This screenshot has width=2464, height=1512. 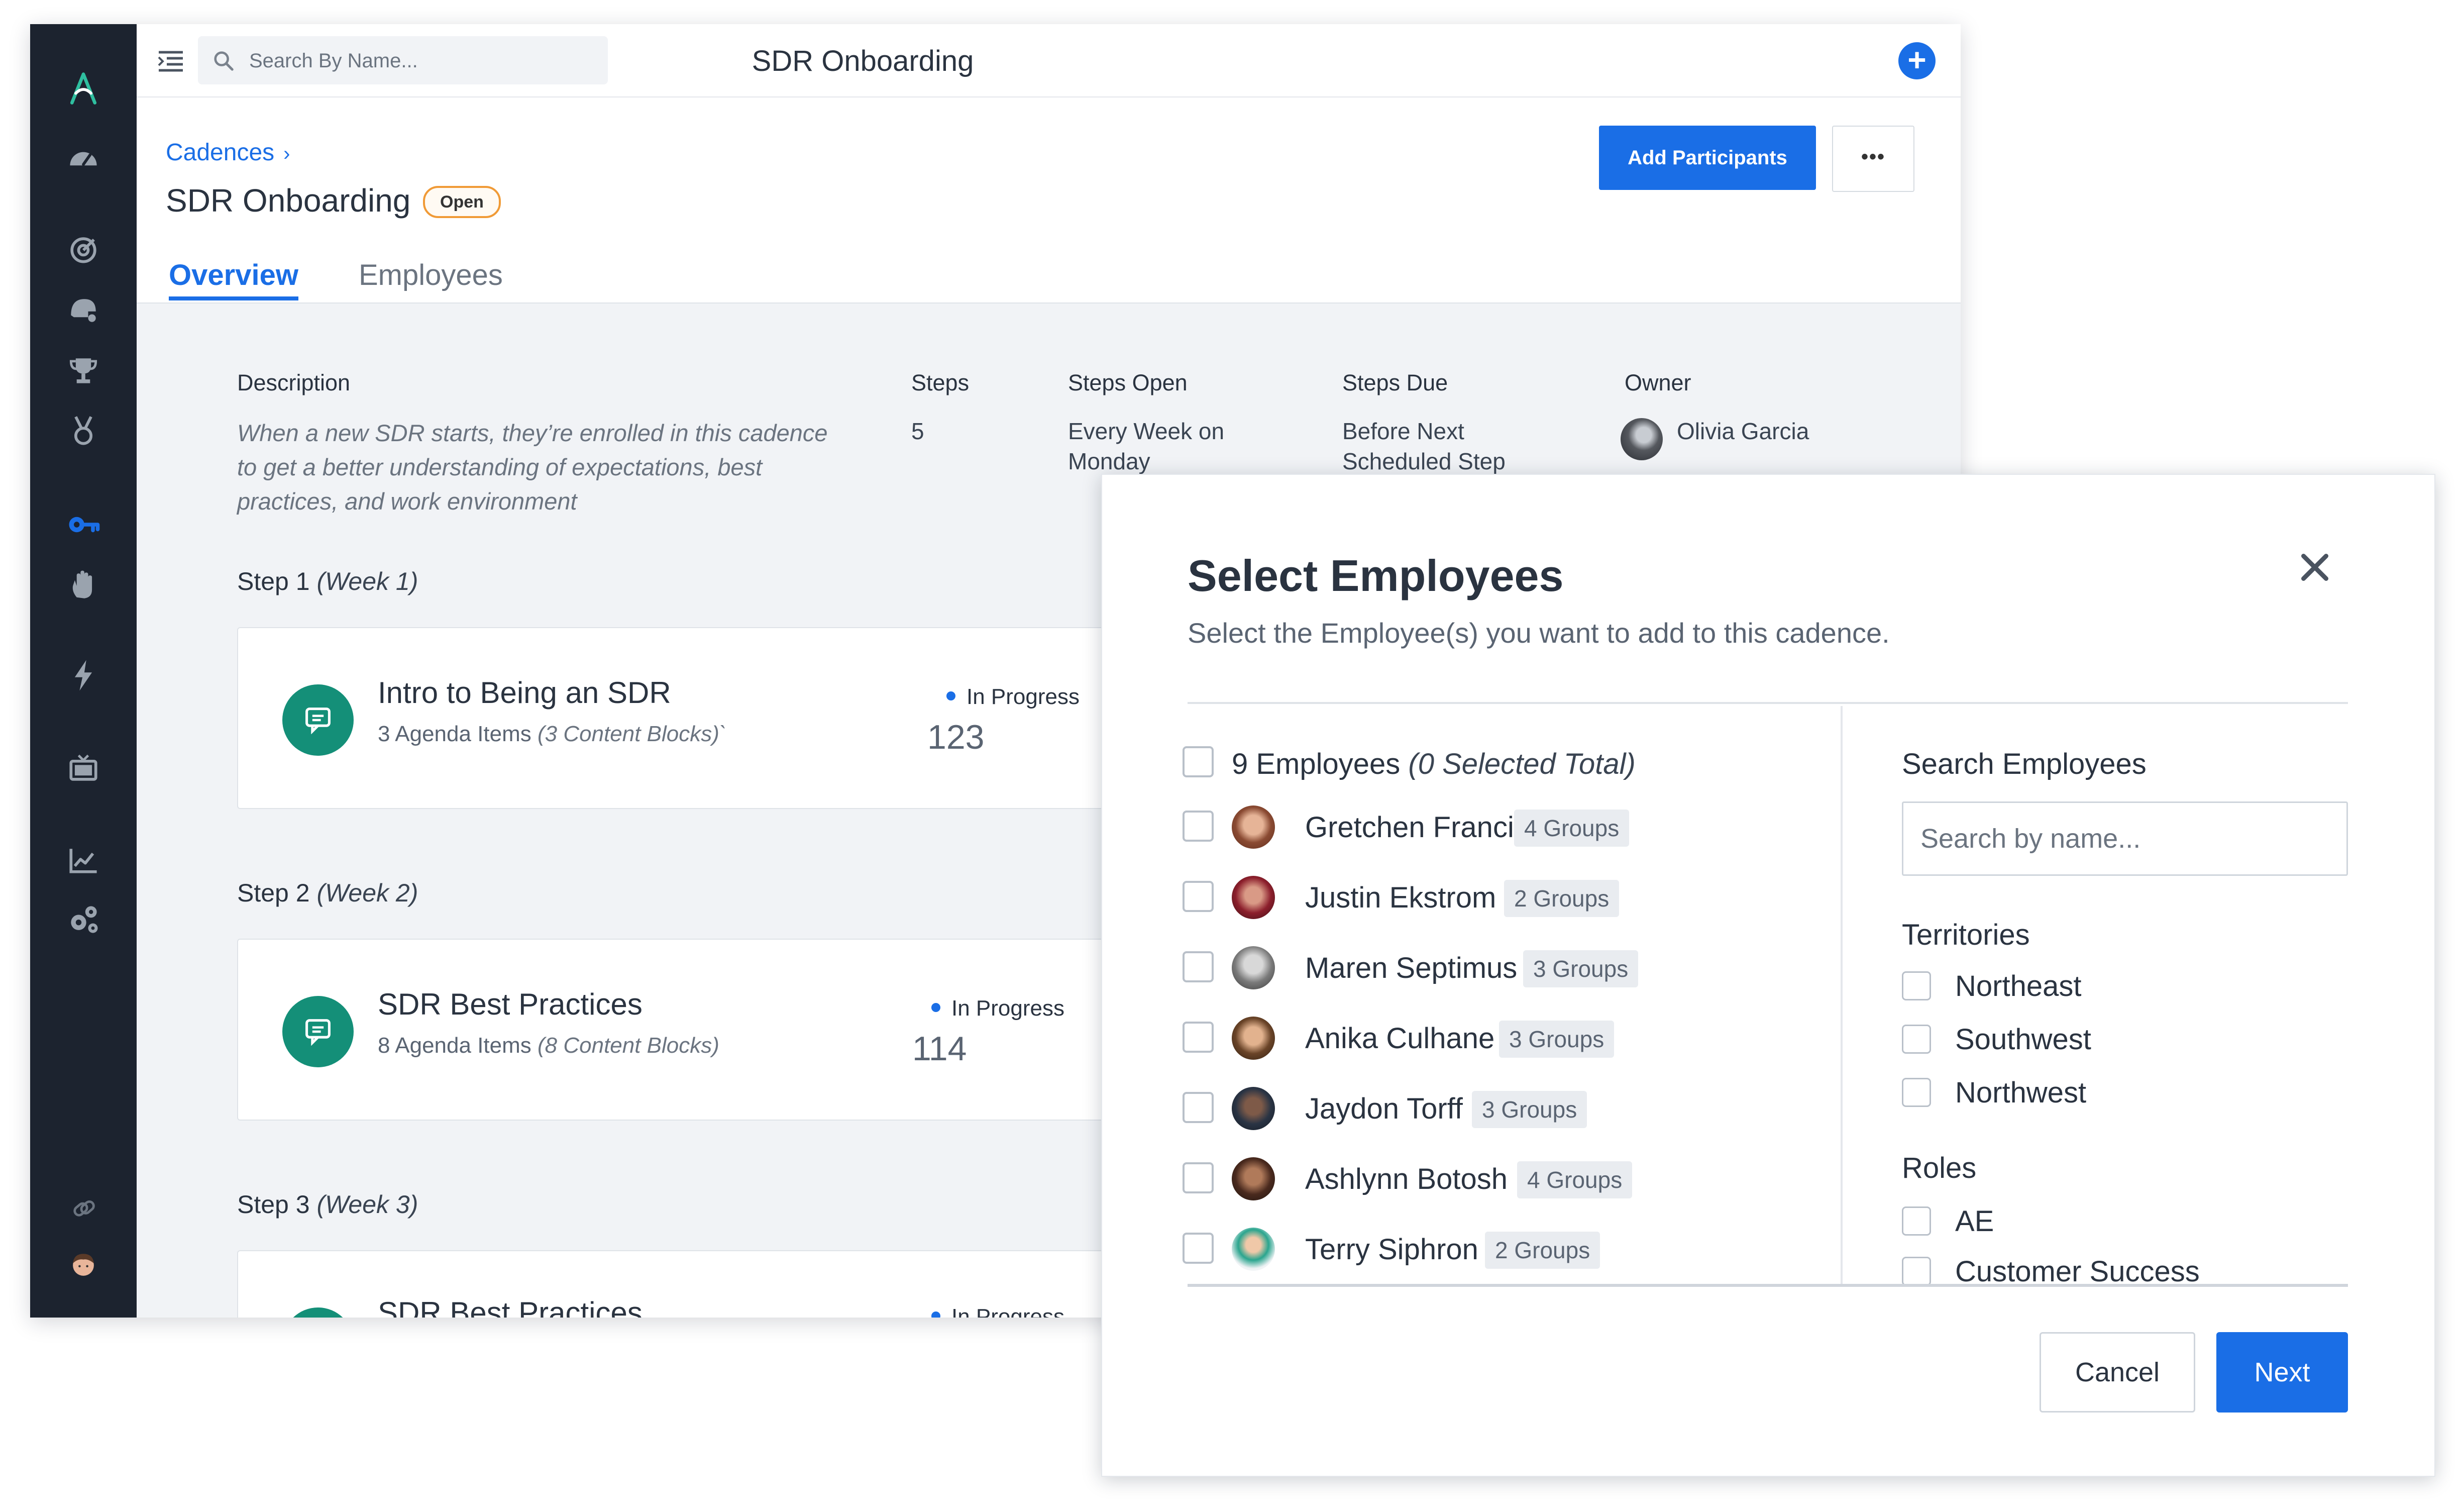 I want to click on step-subtitle: 3 Agenda Items (3 Content Blocks)`, so click(x=552, y=735).